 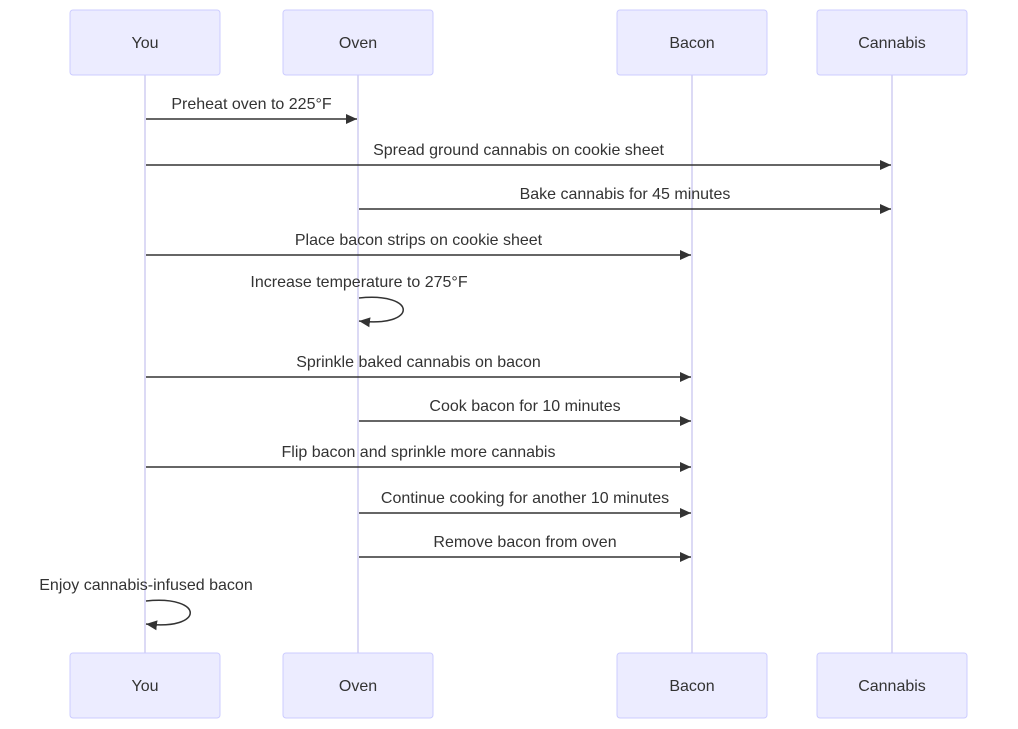 What do you see at coordinates (524, 542) in the screenshot?
I see `message-label: Remove bacon from oven` at bounding box center [524, 542].